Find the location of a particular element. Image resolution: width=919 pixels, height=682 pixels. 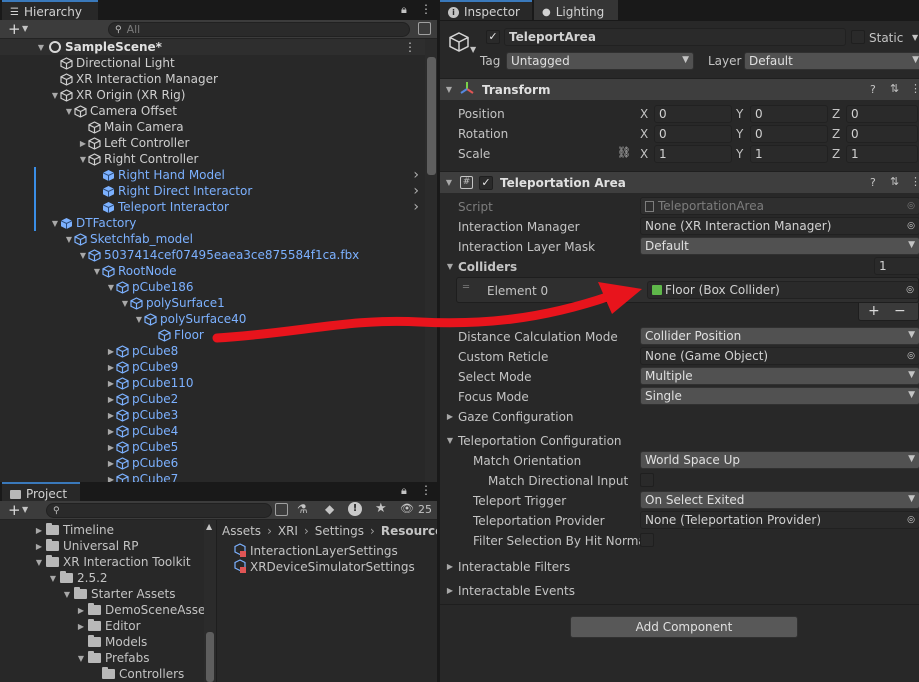

rotation-z-field: 0 is located at coordinates (882, 134).